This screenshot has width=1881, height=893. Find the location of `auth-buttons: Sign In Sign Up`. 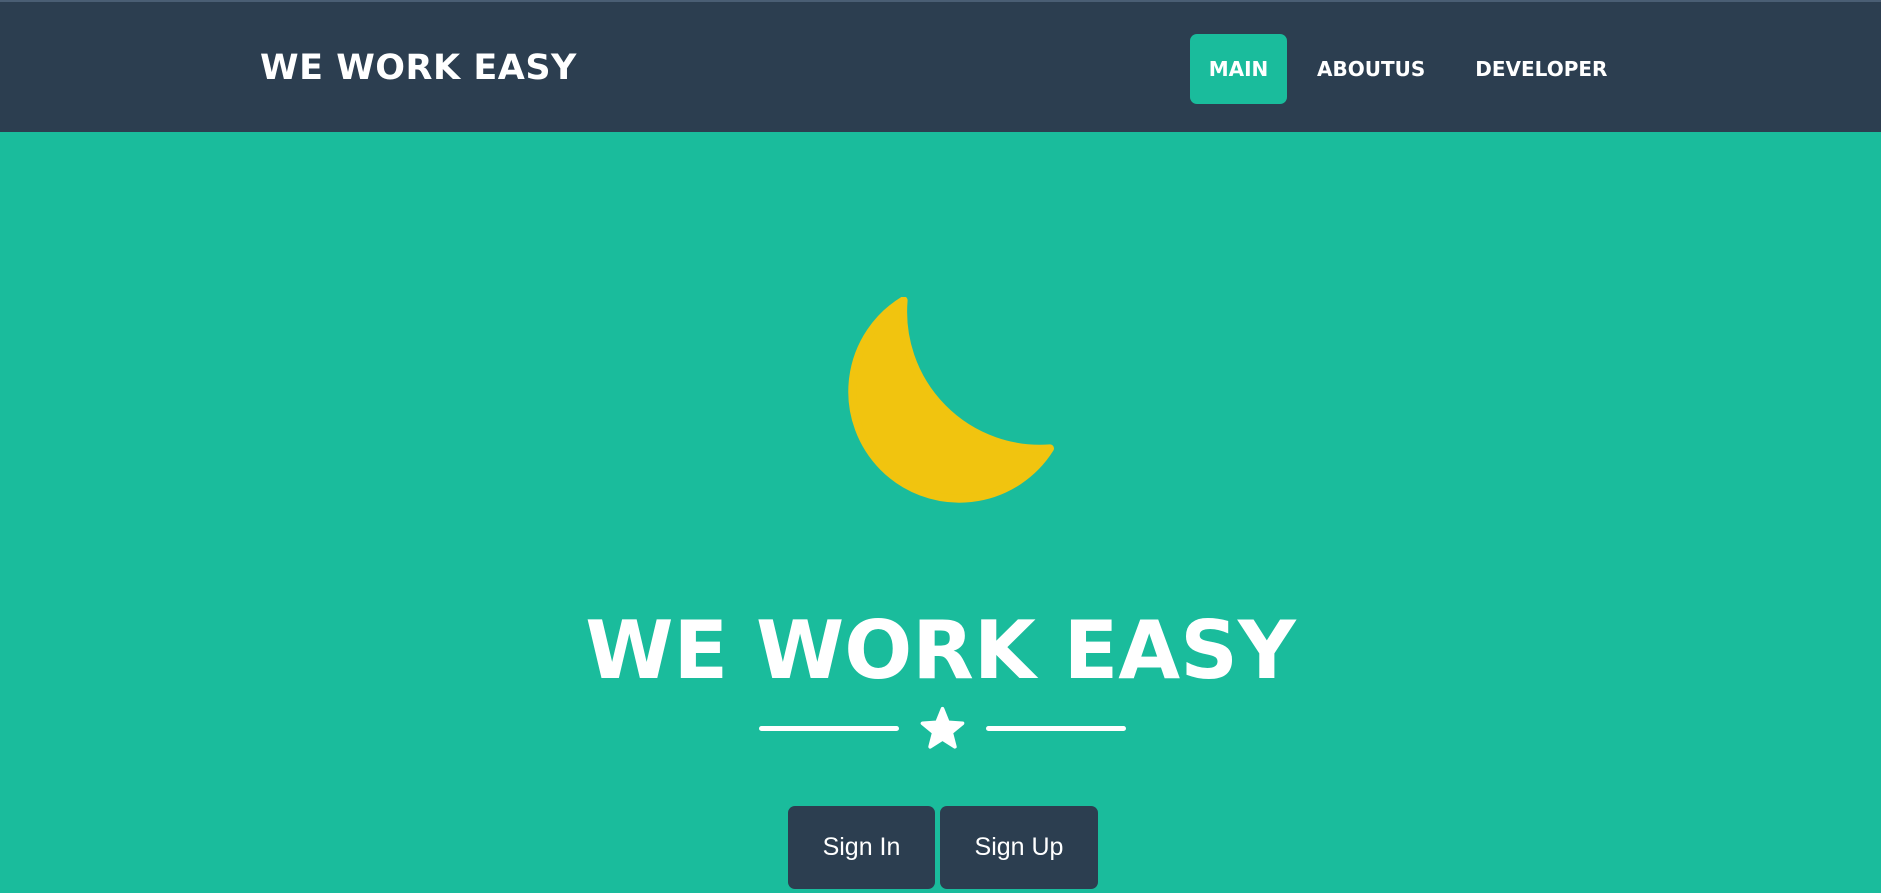

auth-buttons: Sign In Sign Up is located at coordinates (945, 847).